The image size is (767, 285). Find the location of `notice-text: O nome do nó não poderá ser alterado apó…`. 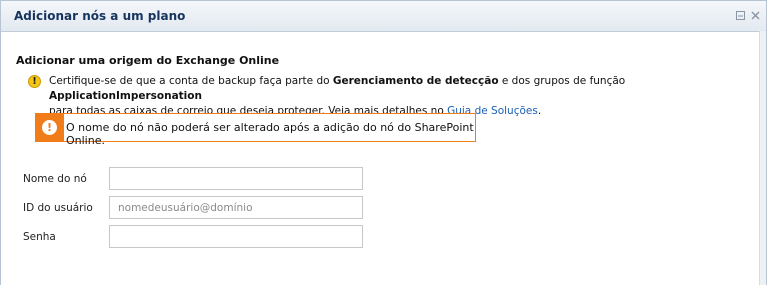

notice-text: O nome do nó não poderá ser alterado apó… is located at coordinates (270, 134).